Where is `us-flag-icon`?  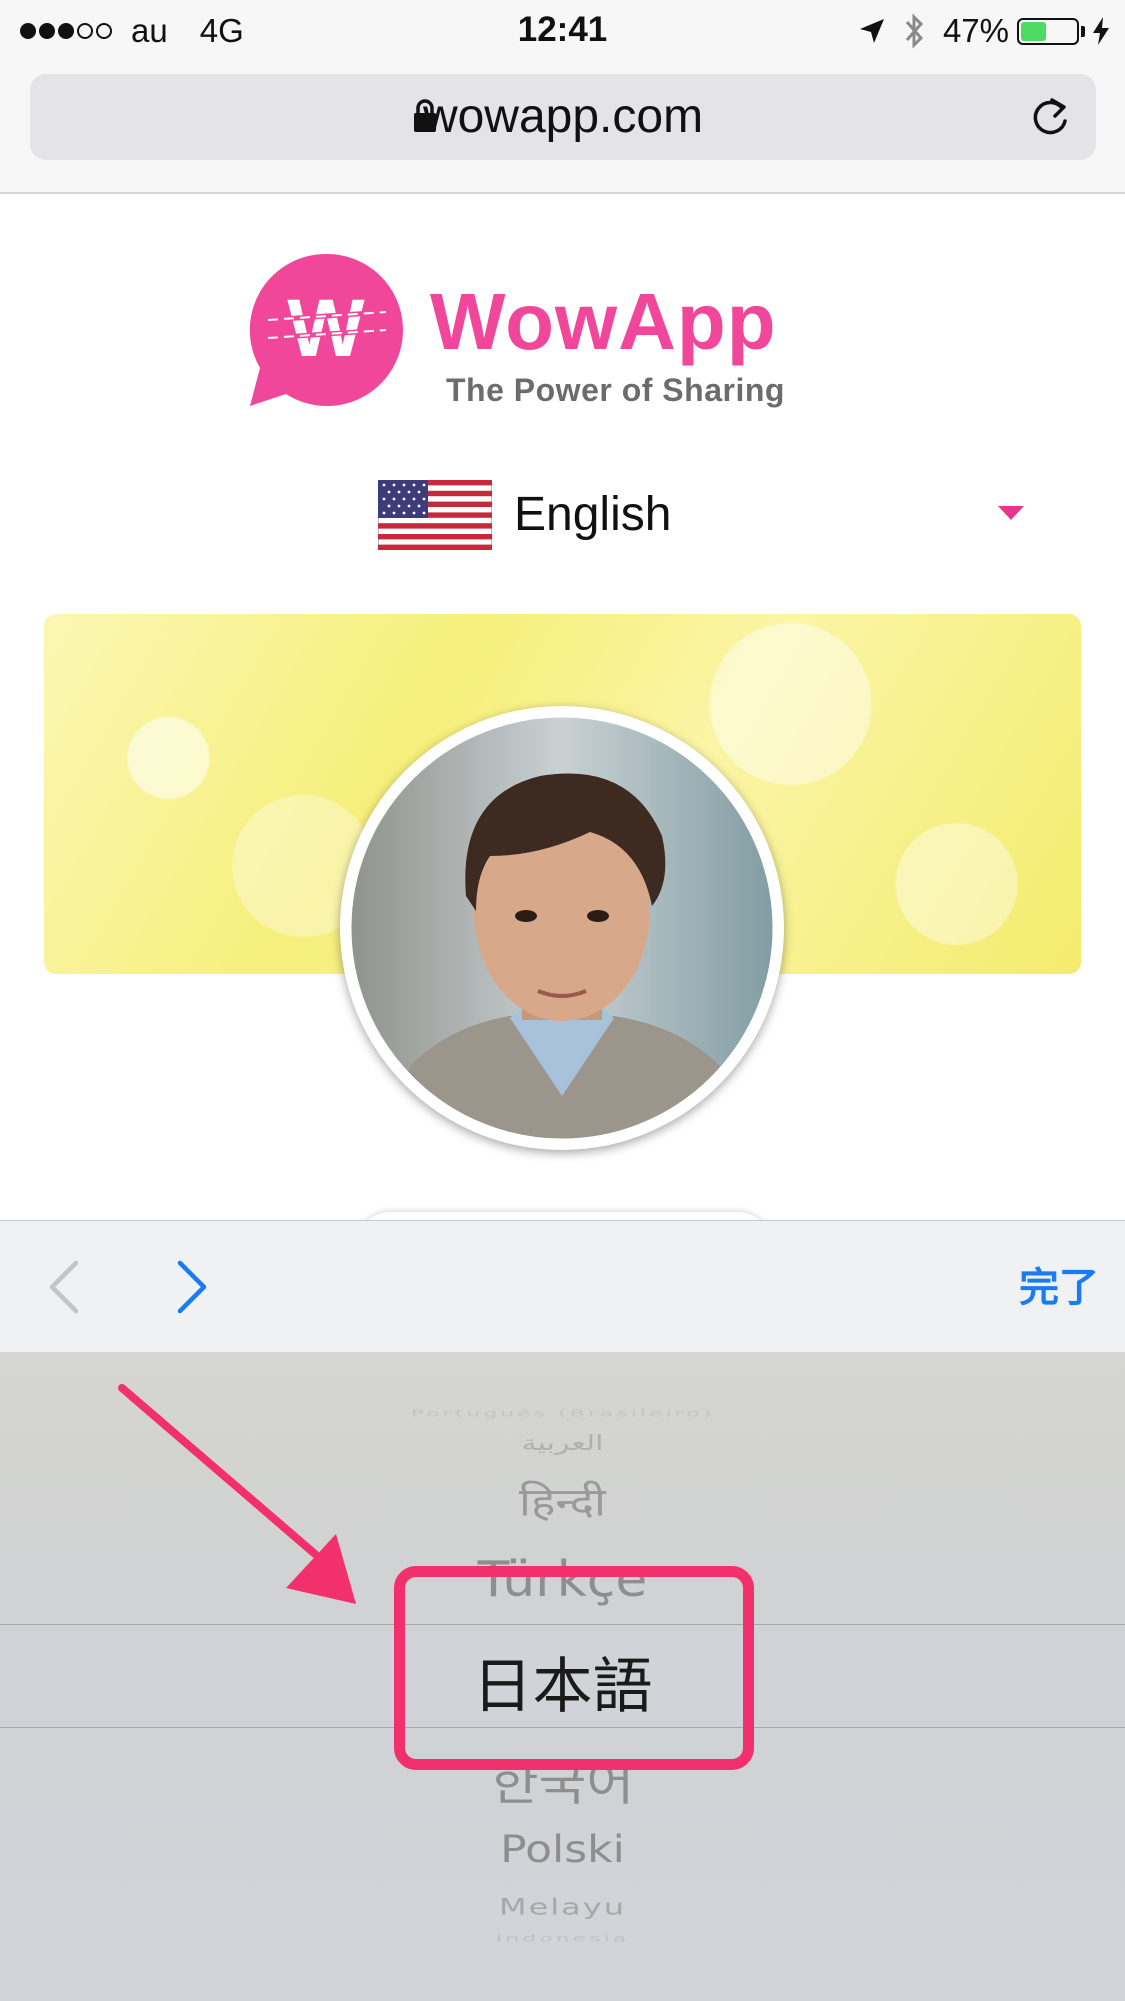 us-flag-icon is located at coordinates (435, 515).